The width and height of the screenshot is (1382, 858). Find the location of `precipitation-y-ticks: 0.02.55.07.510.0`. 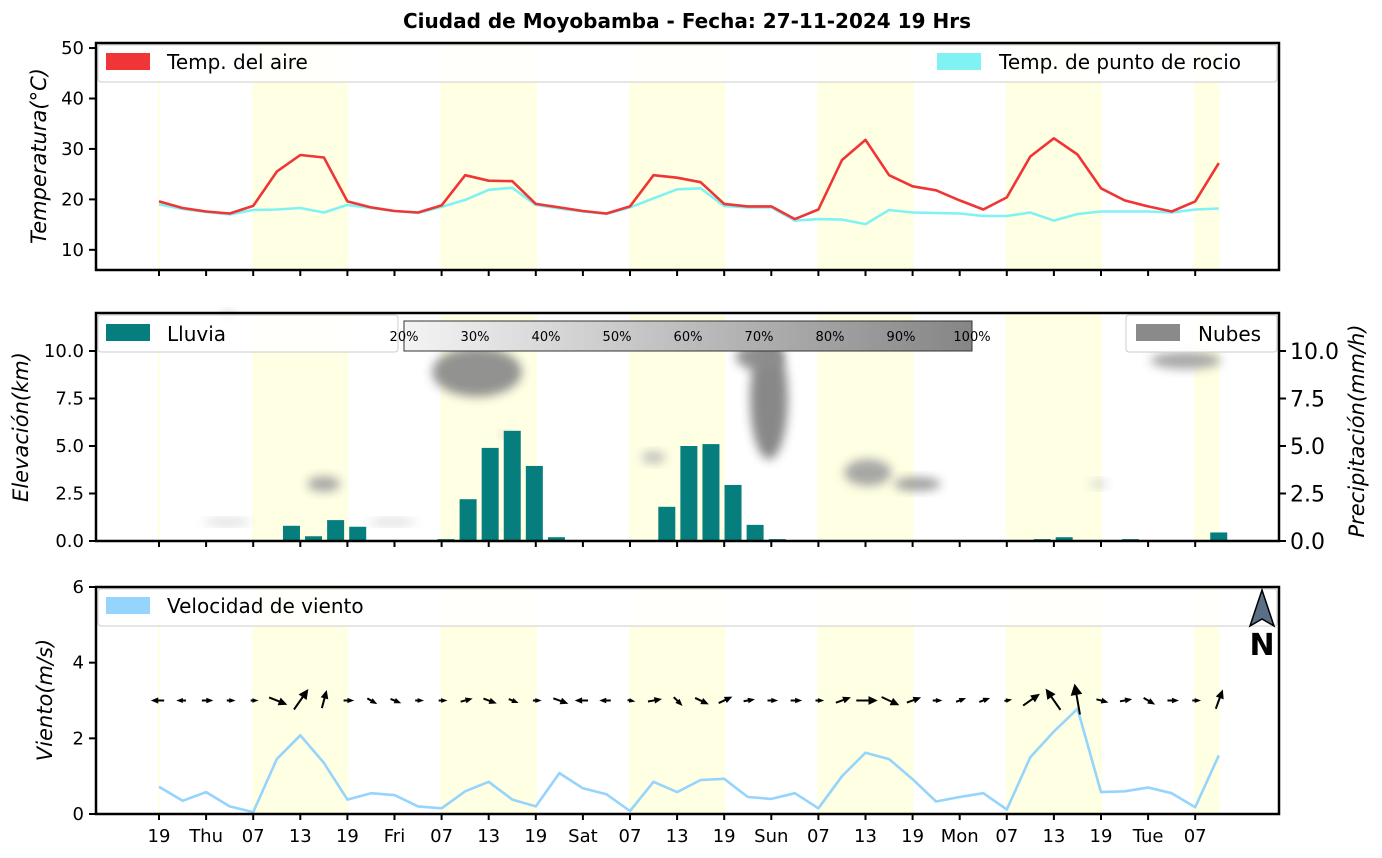

precipitation-y-ticks: 0.02.55.07.510.0 is located at coordinates (1309, 447).